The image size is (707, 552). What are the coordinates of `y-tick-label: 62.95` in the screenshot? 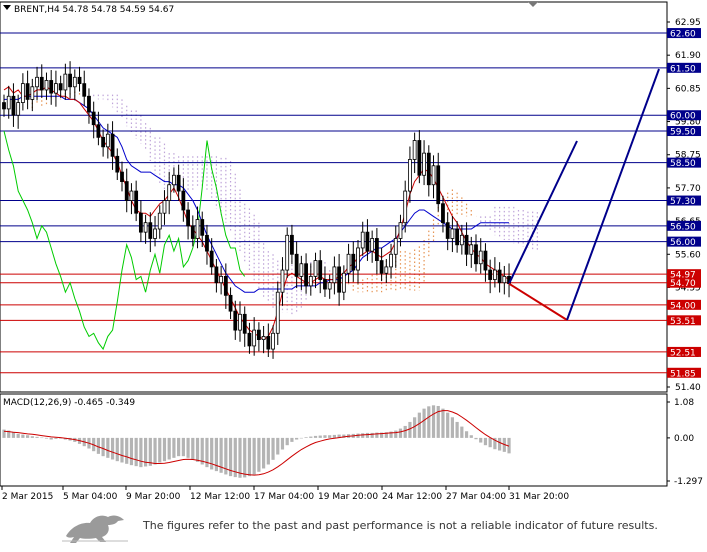 It's located at (688, 23).